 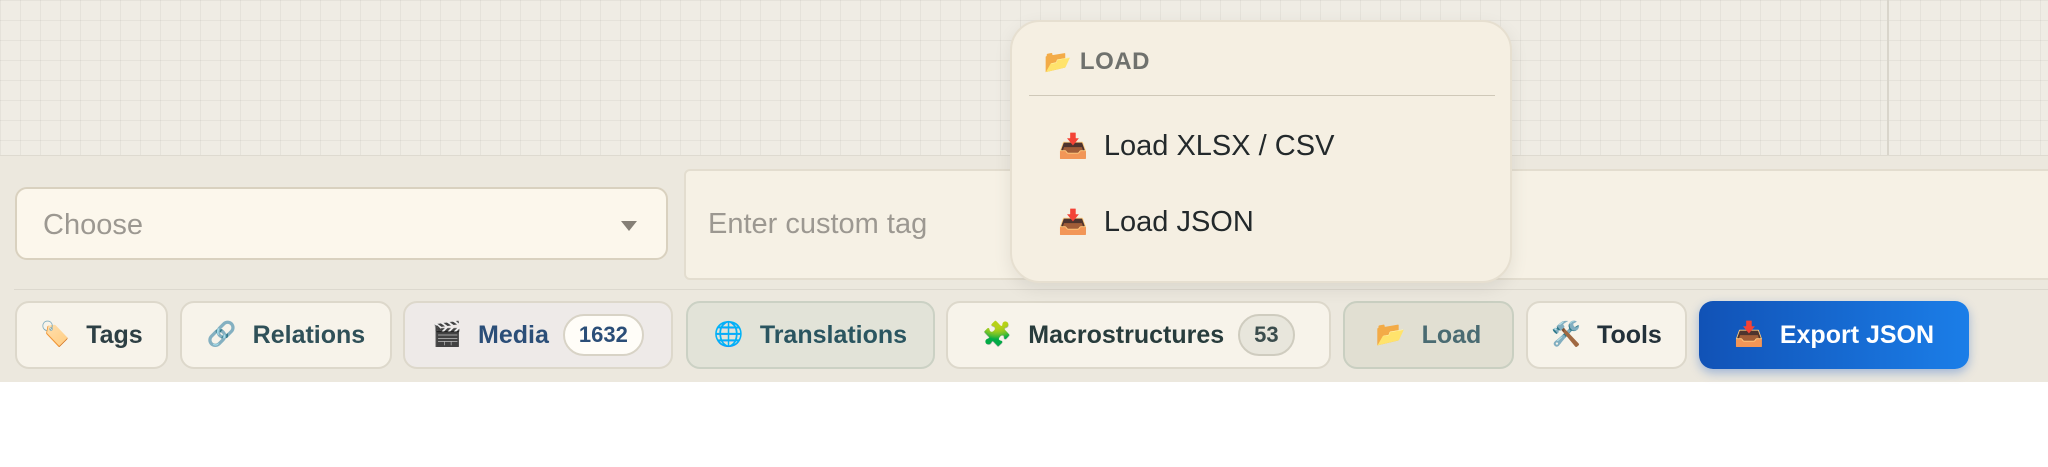 What do you see at coordinates (1031, 289) in the screenshot?
I see `toolbar-divider` at bounding box center [1031, 289].